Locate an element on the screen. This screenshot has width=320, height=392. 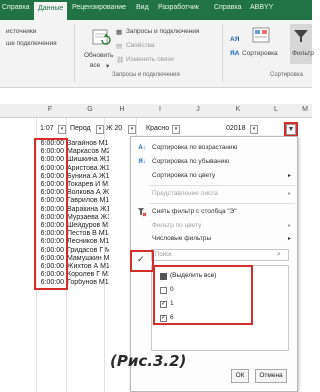
name-cell: Варакина Ж14 is located at coordinates (88, 209).